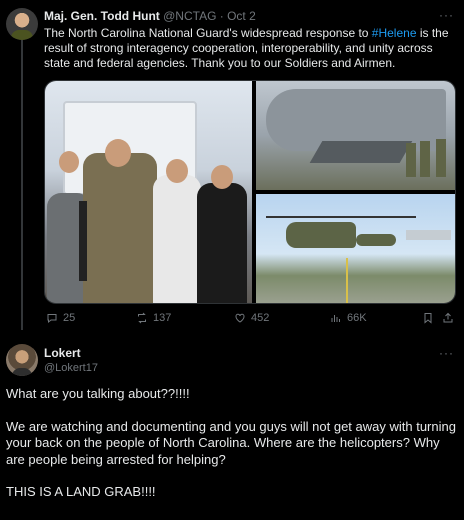  I want to click on avatar-todd-hunt, so click(22, 24).